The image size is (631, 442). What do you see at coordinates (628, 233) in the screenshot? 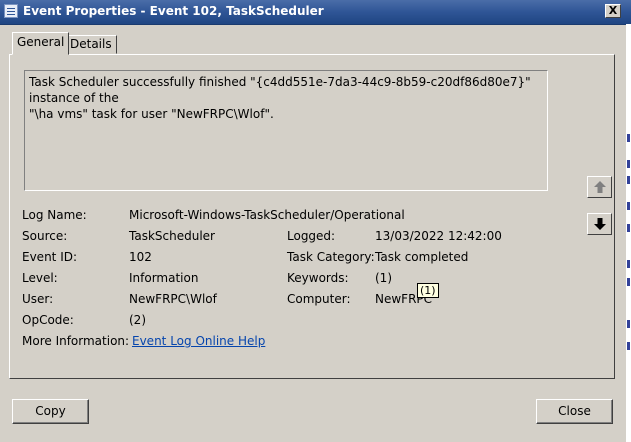
I see `background-window-edge` at bounding box center [628, 233].